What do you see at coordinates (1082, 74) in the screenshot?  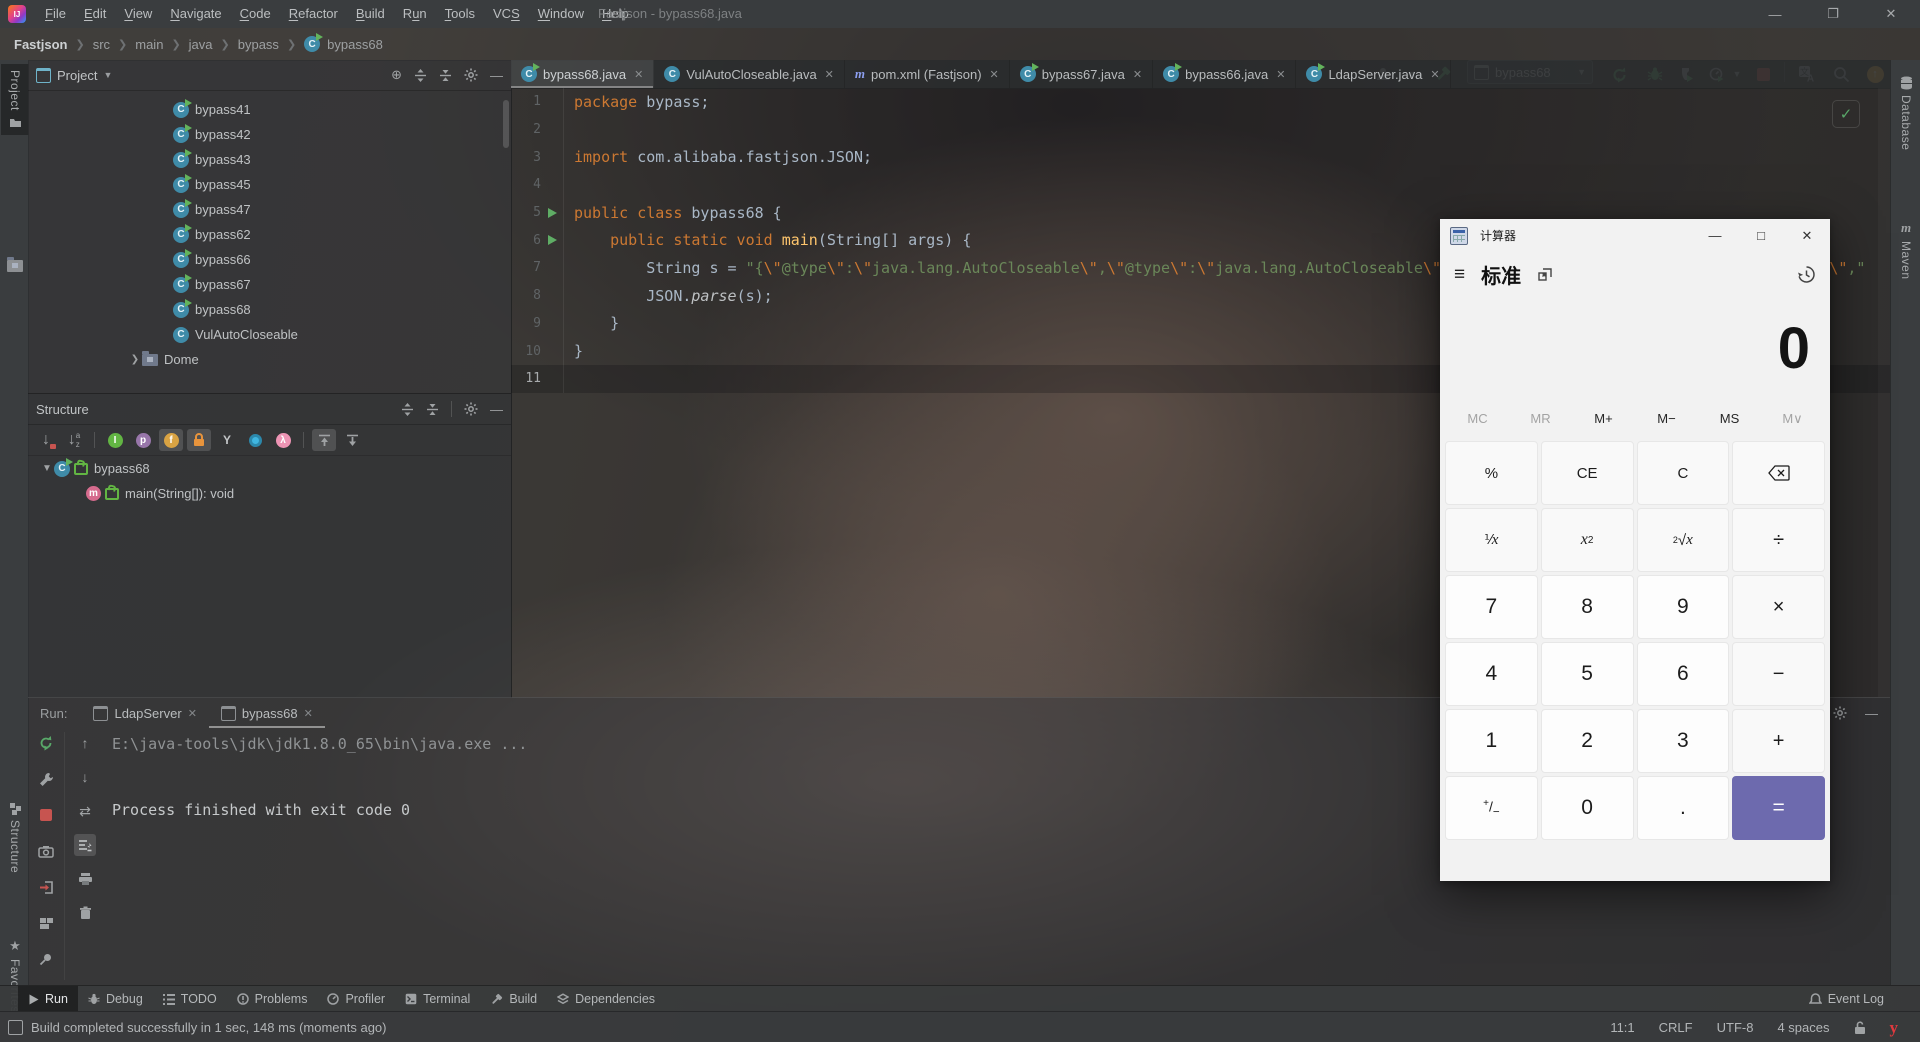 I see `tab-bypass67-java: Cbypass67.java ✕` at bounding box center [1082, 74].